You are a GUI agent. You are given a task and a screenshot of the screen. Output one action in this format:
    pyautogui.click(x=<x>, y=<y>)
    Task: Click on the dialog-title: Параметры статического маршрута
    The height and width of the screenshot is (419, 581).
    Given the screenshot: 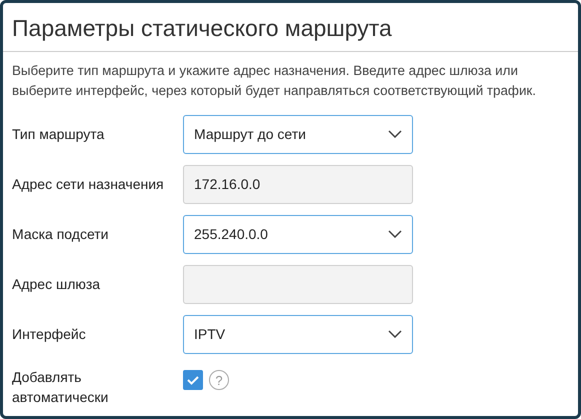 What is the action you would take?
    pyautogui.click(x=202, y=28)
    